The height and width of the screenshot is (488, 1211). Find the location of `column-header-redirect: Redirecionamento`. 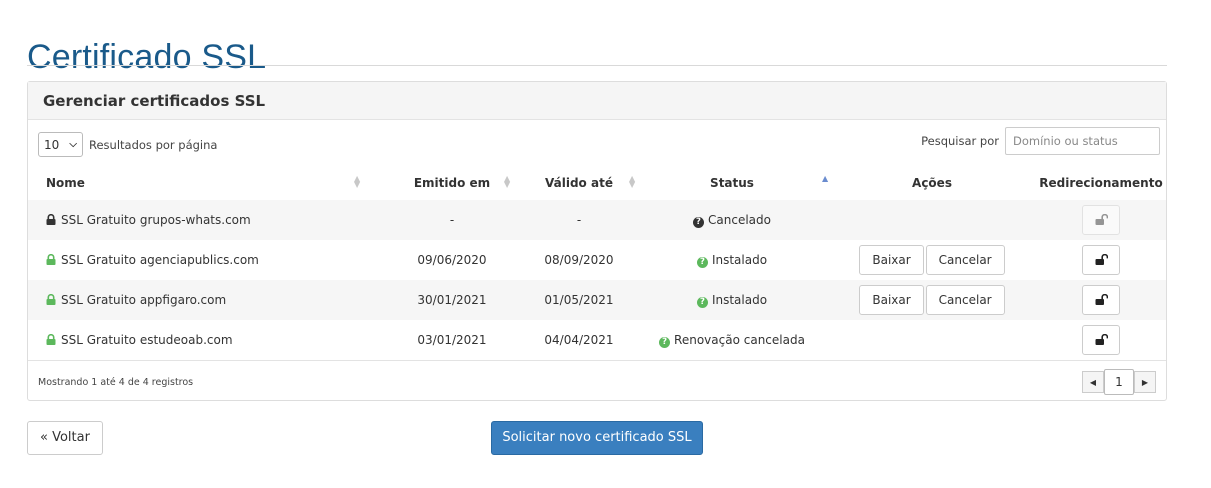

column-header-redirect: Redirecionamento is located at coordinates (1101, 183).